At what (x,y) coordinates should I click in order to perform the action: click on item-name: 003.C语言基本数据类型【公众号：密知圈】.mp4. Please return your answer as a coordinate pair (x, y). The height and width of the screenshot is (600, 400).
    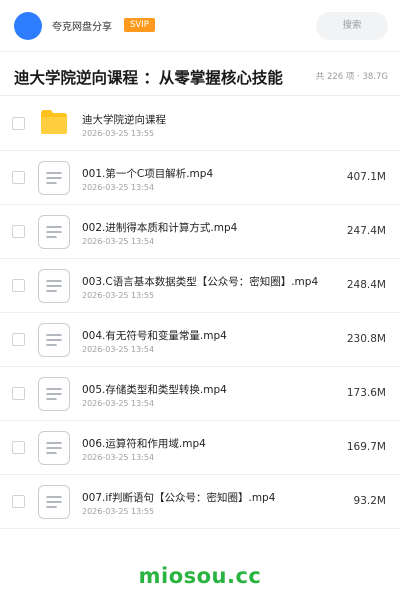
    Looking at the image, I should click on (200, 281).